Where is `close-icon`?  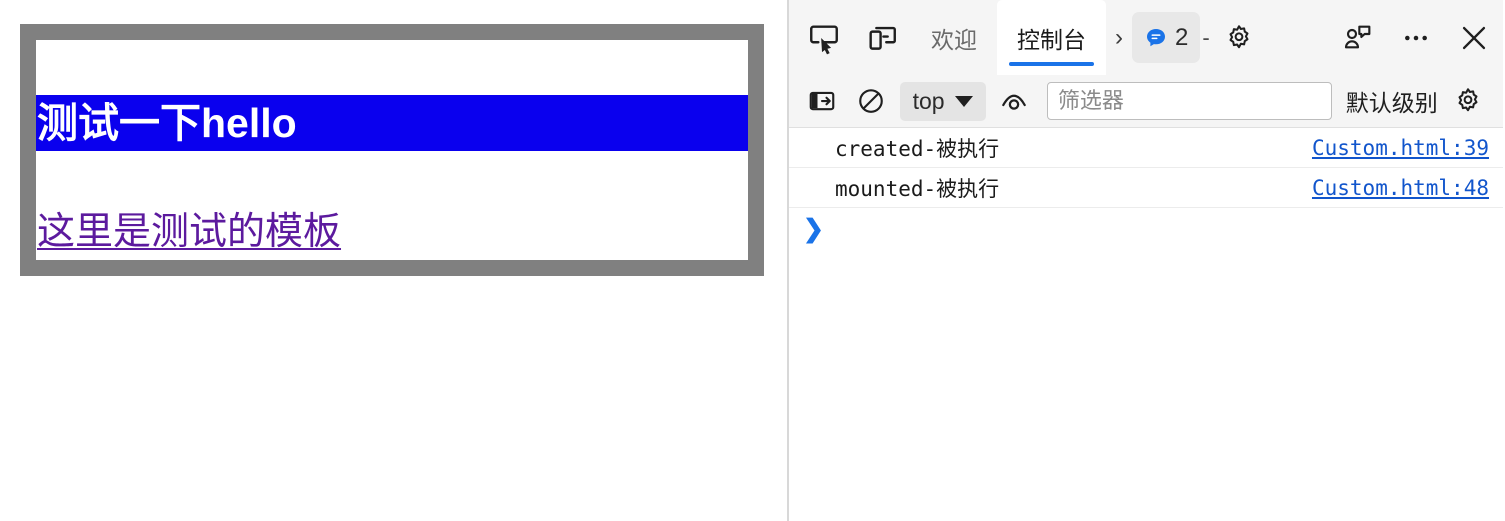
close-icon is located at coordinates (1474, 38).